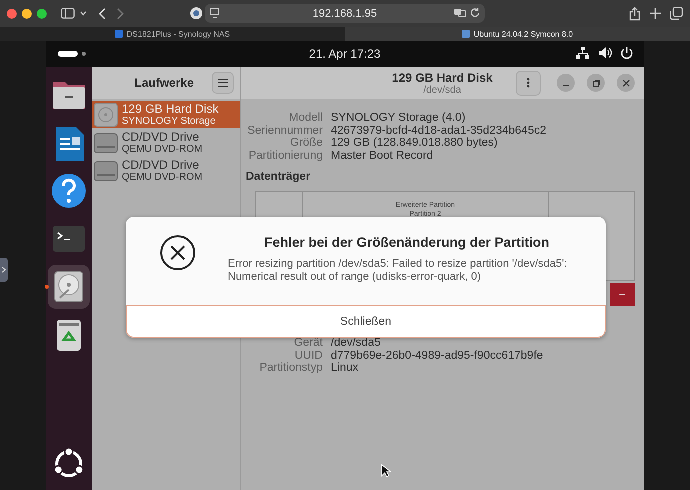 Image resolution: width=690 pixels, height=490 pixels. What do you see at coordinates (356, 343) in the screenshot?
I see `field-value: /dev/sda5` at bounding box center [356, 343].